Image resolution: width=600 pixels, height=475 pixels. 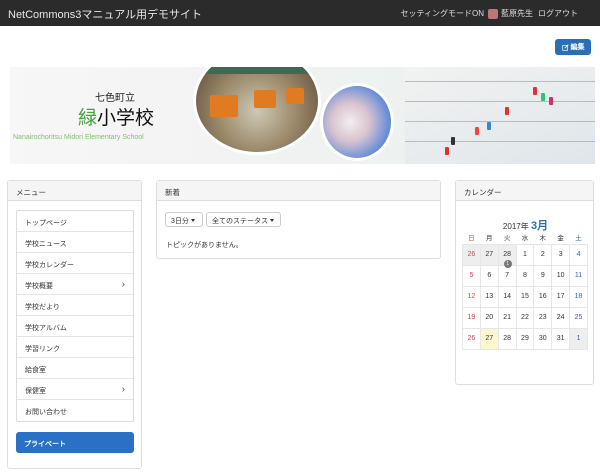 What do you see at coordinates (578, 254) in the screenshot?
I see `calendar-day-cell: 4` at bounding box center [578, 254].